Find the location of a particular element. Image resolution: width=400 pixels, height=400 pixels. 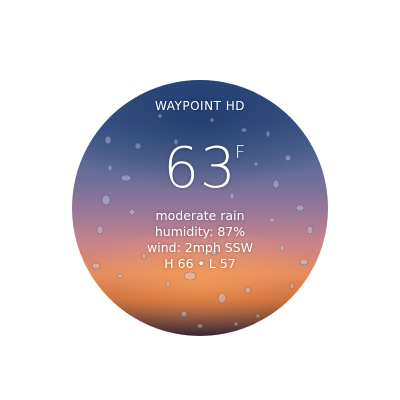

temperature-display: 63 F is located at coordinates (200, 169).